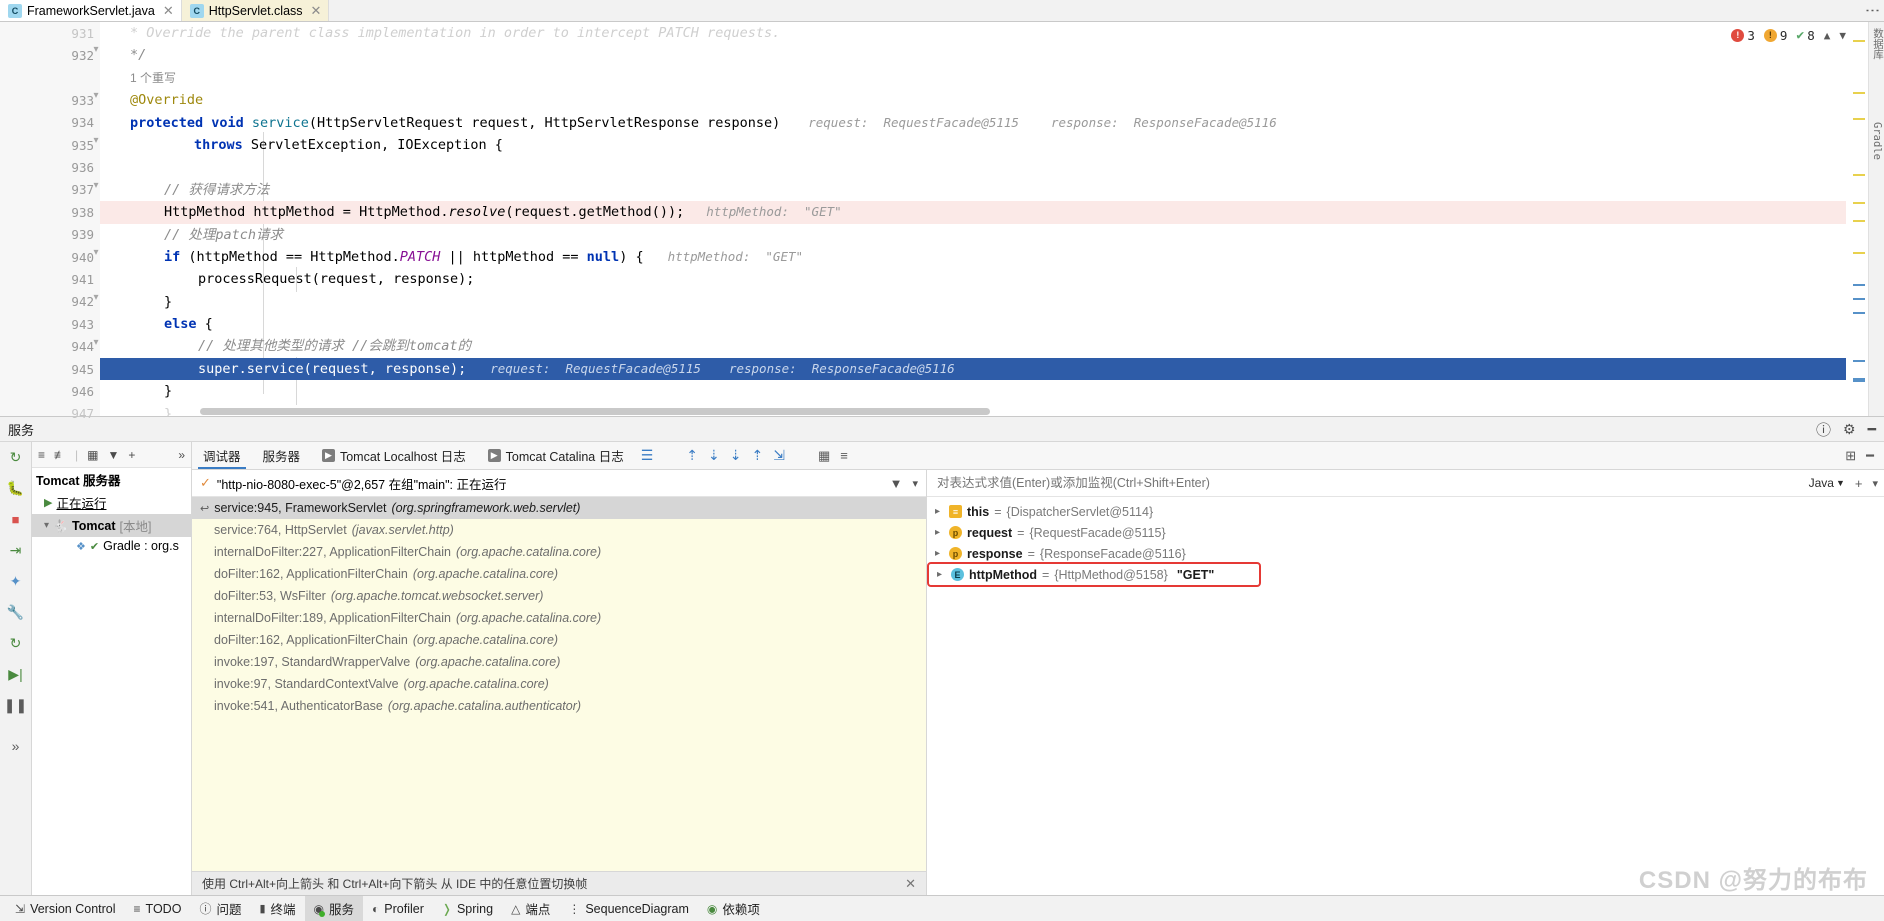  I want to click on tab-debugger: 调试器, so click(222, 455).